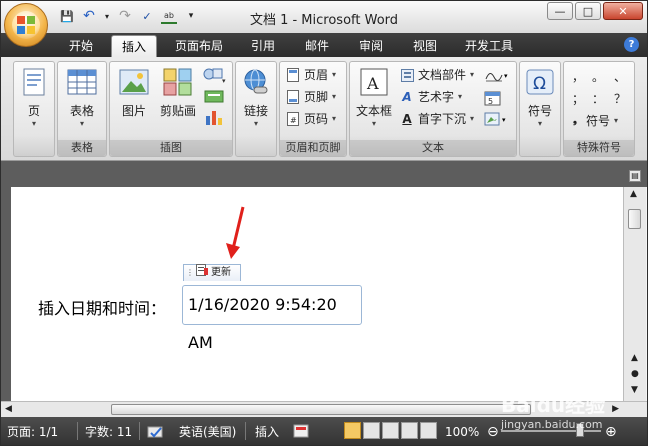 The height and width of the screenshot is (446, 648). I want to click on tab-developer: 开发工具, so click(489, 46).